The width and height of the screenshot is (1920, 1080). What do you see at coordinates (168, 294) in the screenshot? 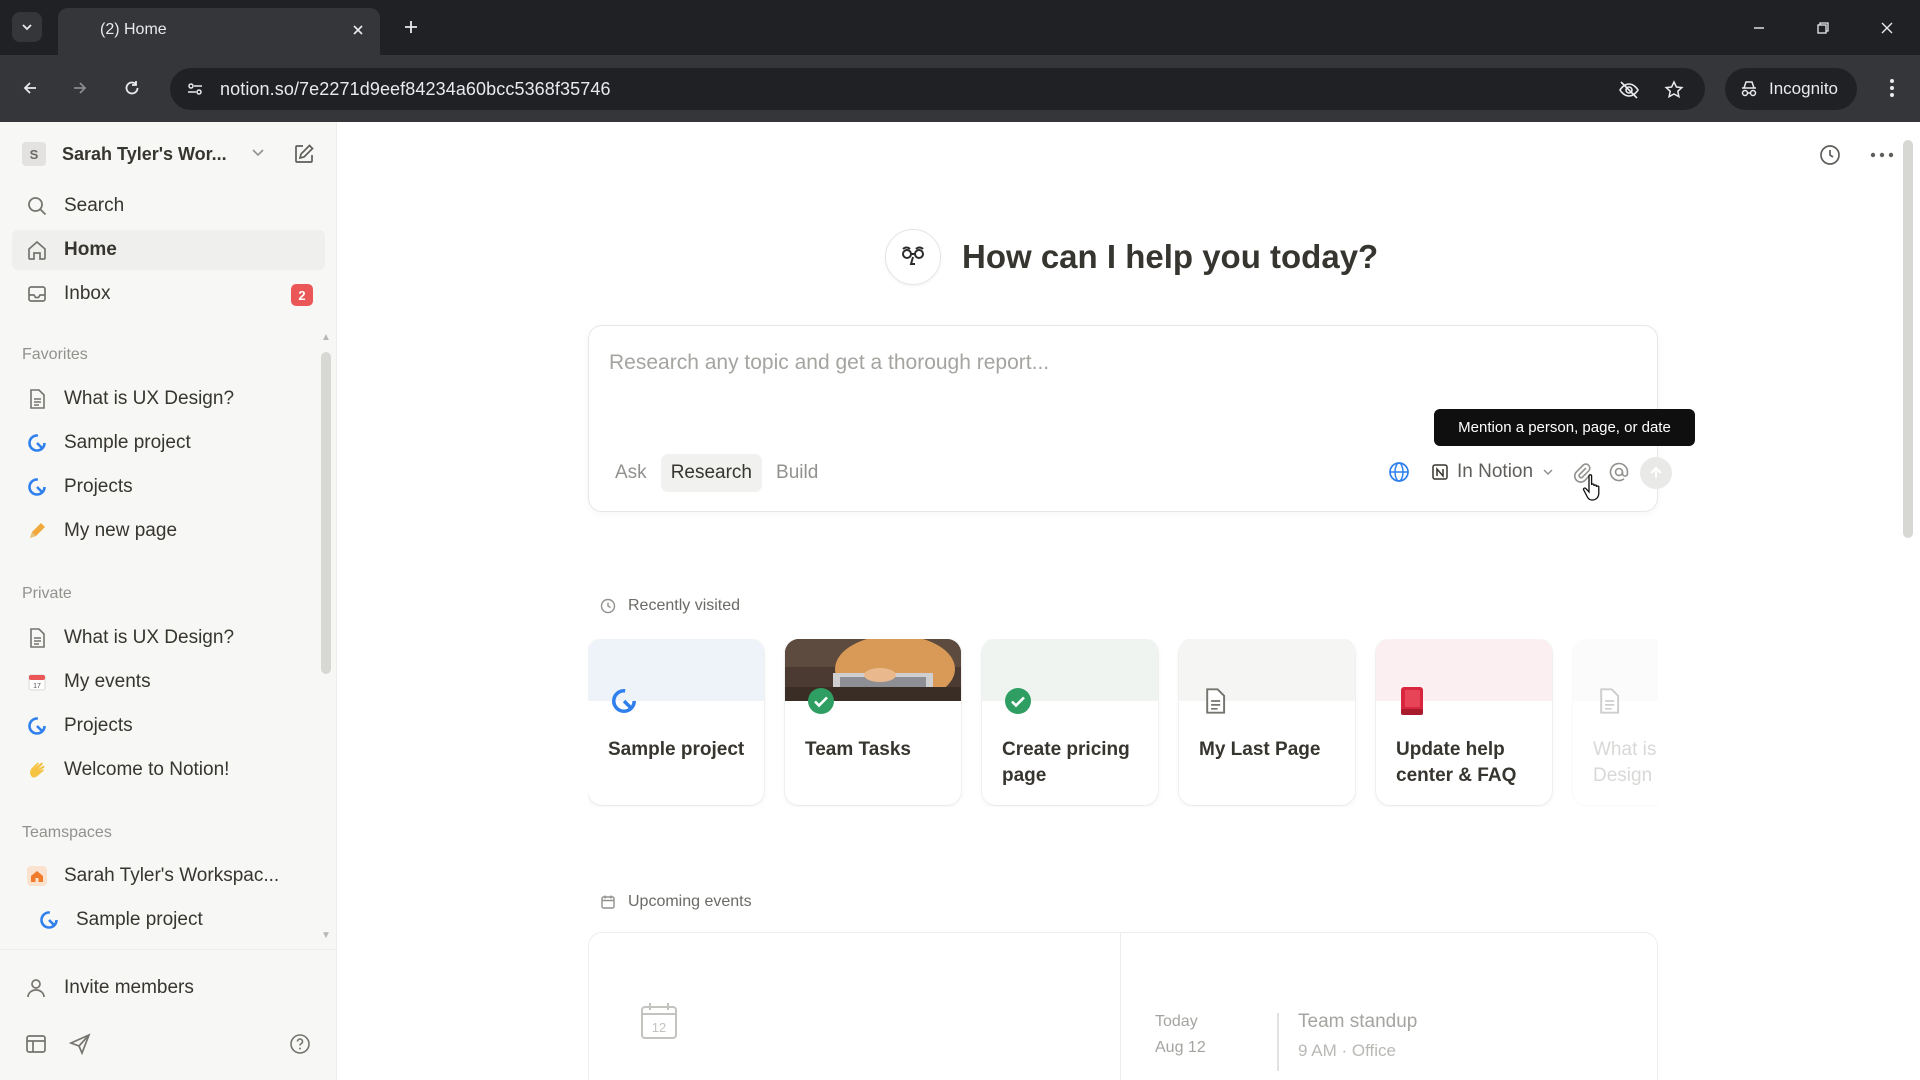
I see `sidebar-item-inbox: Inbox 2` at bounding box center [168, 294].